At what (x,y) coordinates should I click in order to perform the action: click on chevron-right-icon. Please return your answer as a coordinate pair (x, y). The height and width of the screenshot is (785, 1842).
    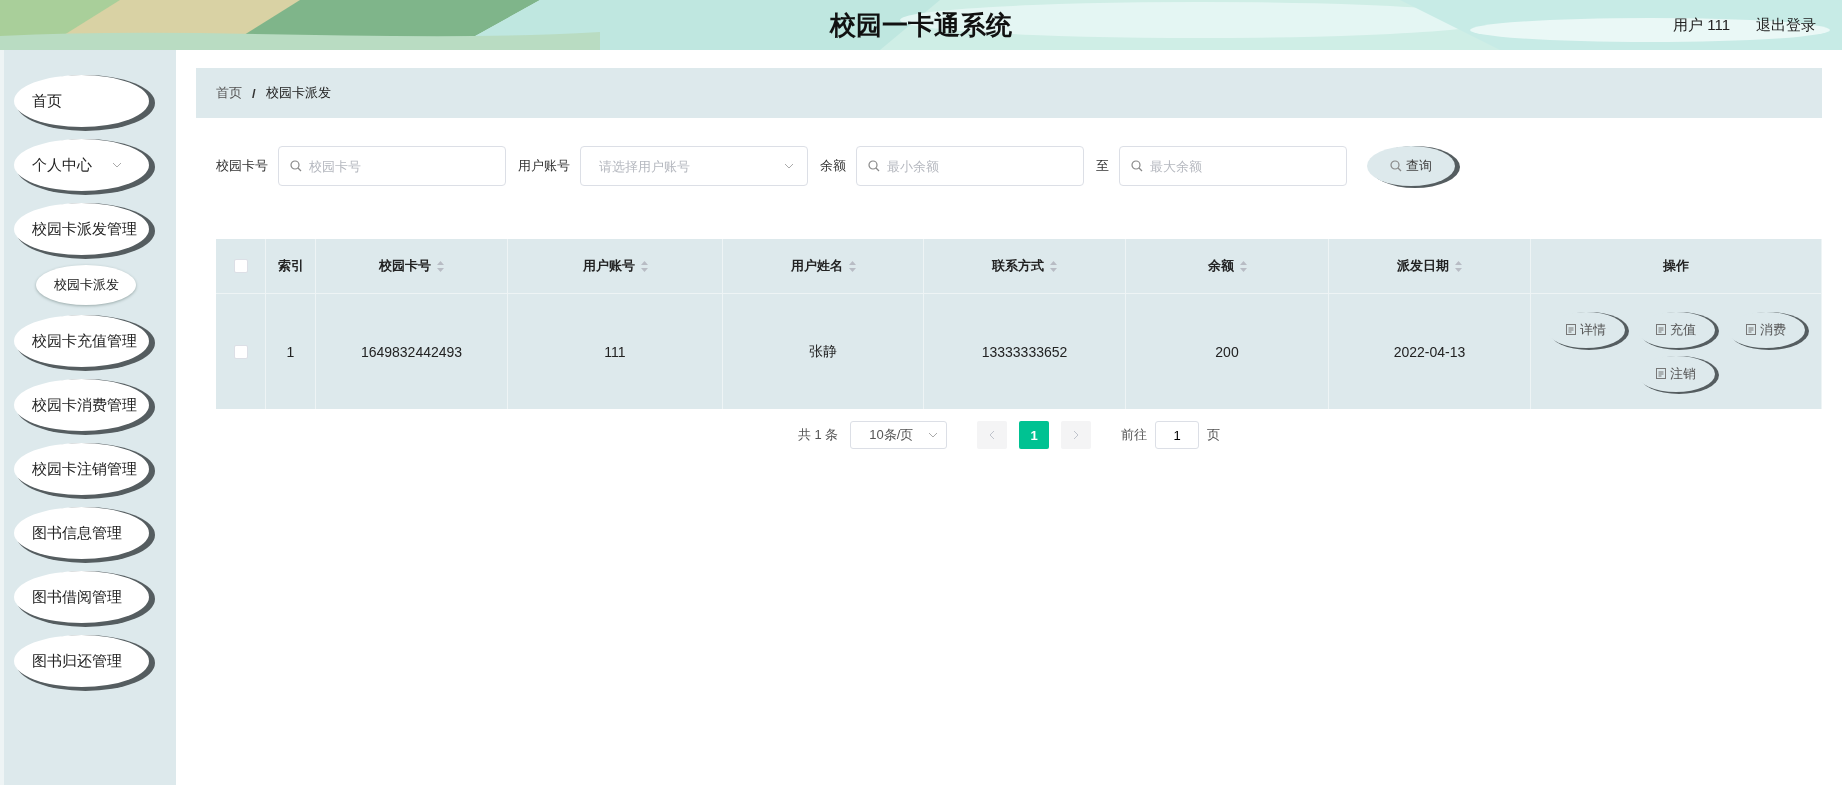
    Looking at the image, I should click on (1076, 435).